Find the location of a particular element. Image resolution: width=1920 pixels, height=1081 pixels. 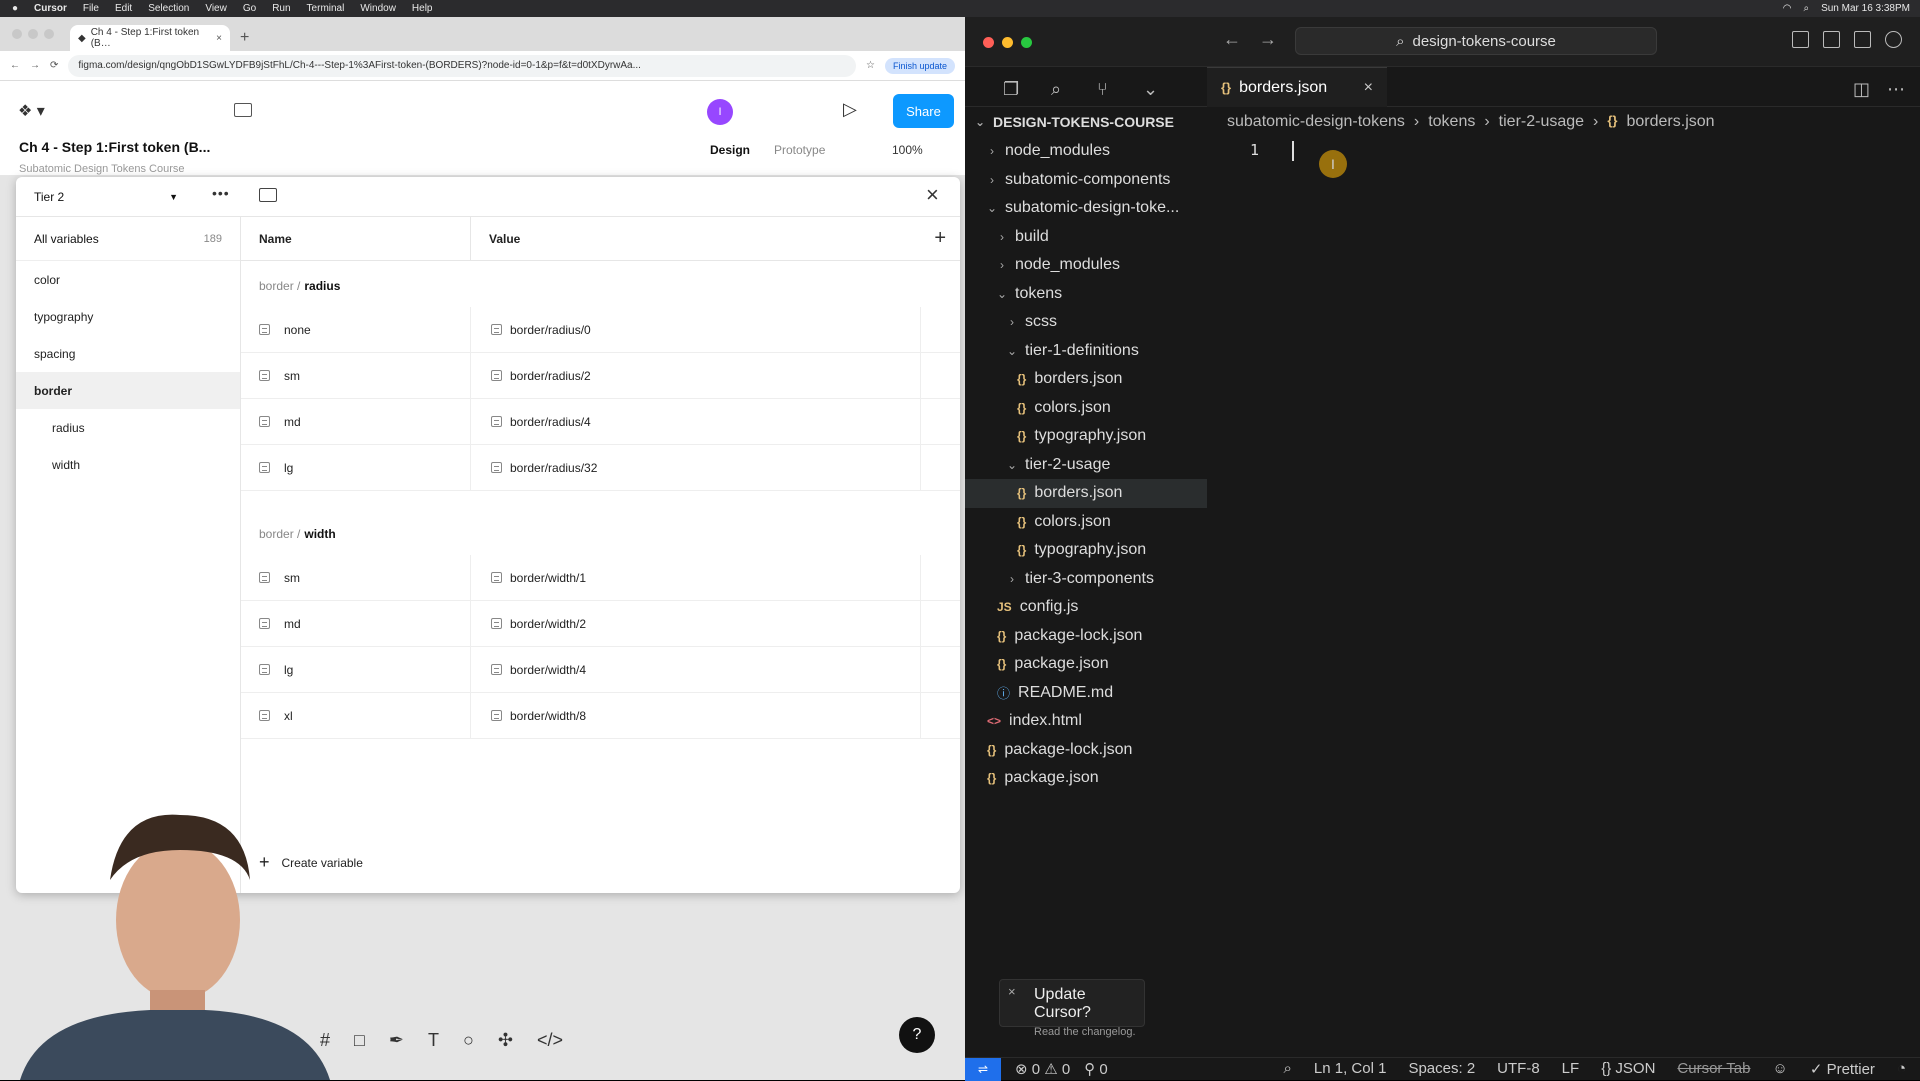

group-typography: typography is located at coordinates (128, 316).